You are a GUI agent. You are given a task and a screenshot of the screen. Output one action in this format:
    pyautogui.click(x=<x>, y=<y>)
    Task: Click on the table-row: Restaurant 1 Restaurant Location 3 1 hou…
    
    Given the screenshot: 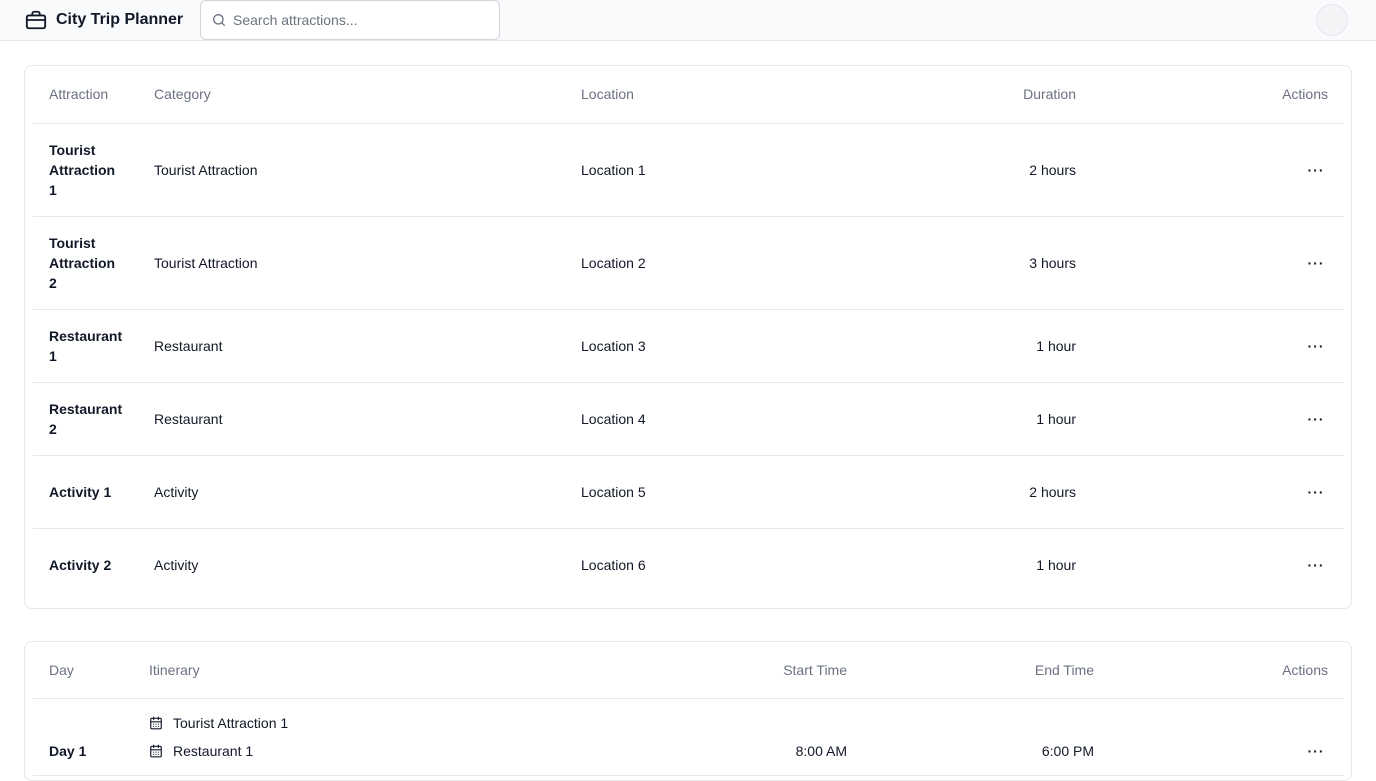 What is the action you would take?
    pyautogui.click(x=688, y=346)
    